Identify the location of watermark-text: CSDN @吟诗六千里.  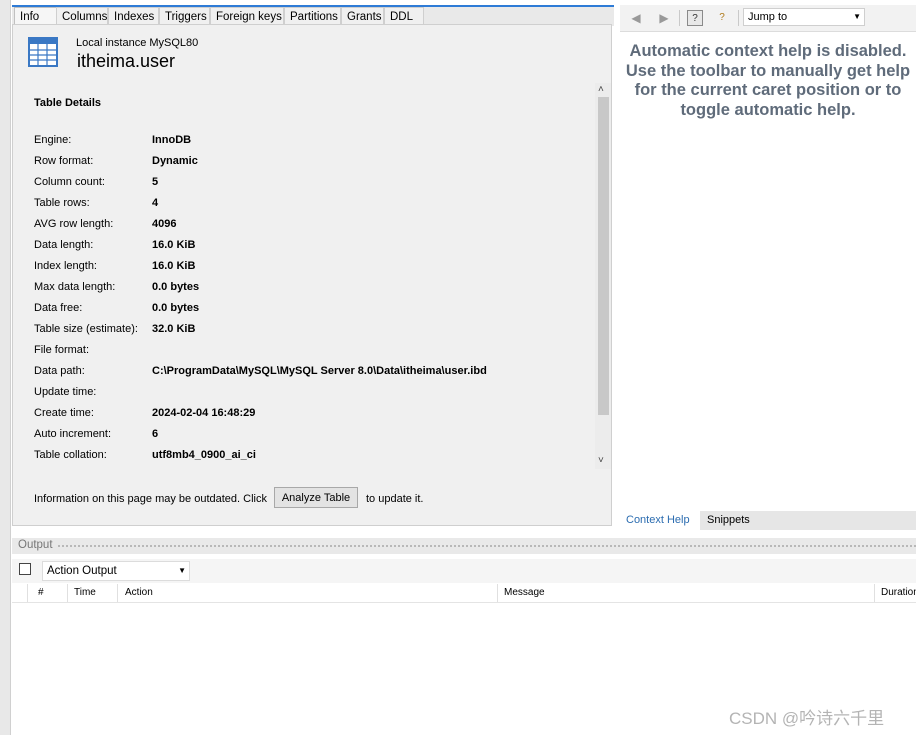
(807, 718).